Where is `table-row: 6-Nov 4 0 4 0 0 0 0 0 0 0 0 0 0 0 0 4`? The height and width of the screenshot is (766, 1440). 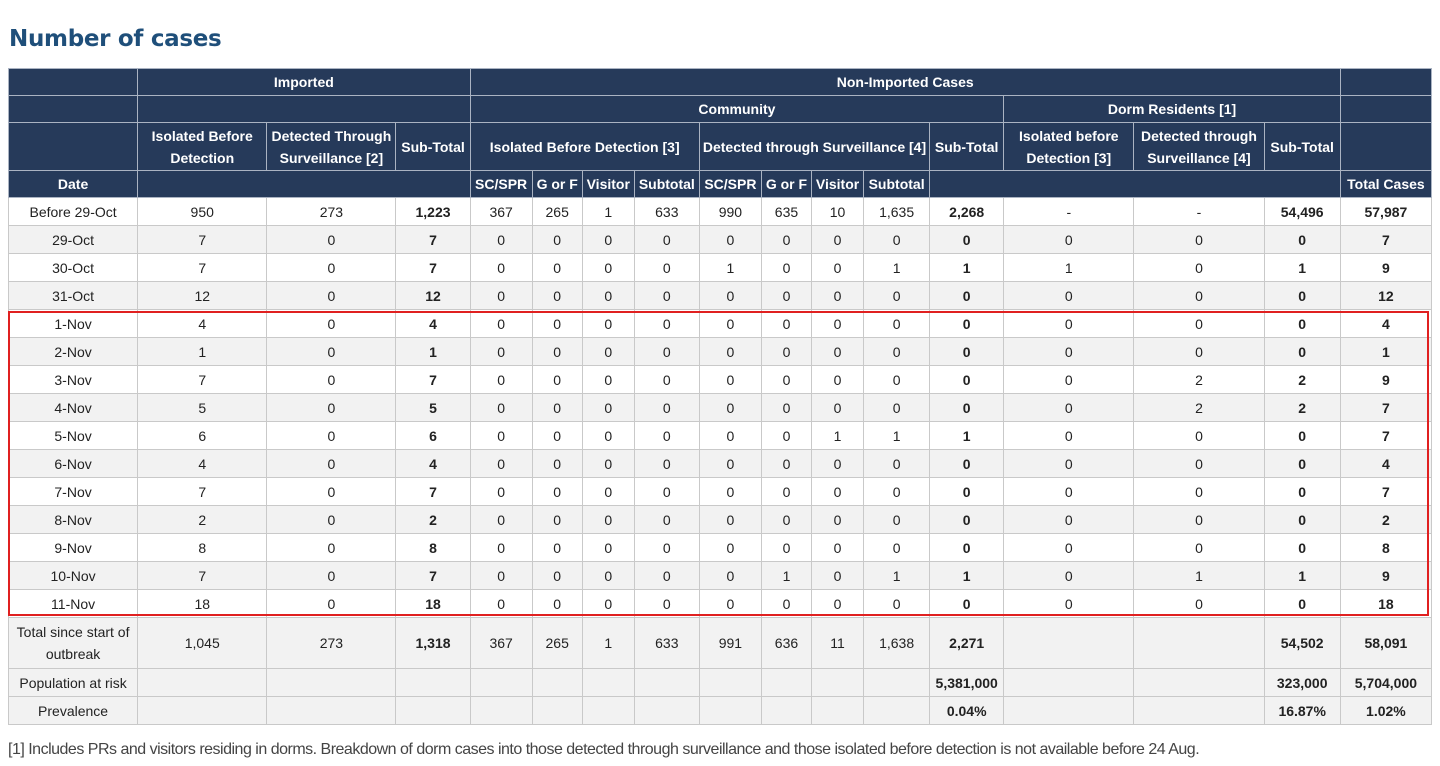
table-row: 6-Nov 4 0 4 0 0 0 0 0 0 0 0 0 0 0 0 4 is located at coordinates (720, 463).